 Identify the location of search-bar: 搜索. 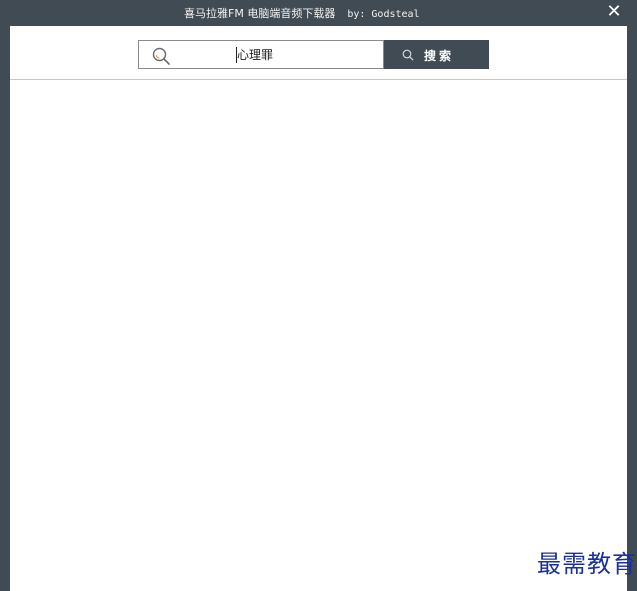
(318, 53).